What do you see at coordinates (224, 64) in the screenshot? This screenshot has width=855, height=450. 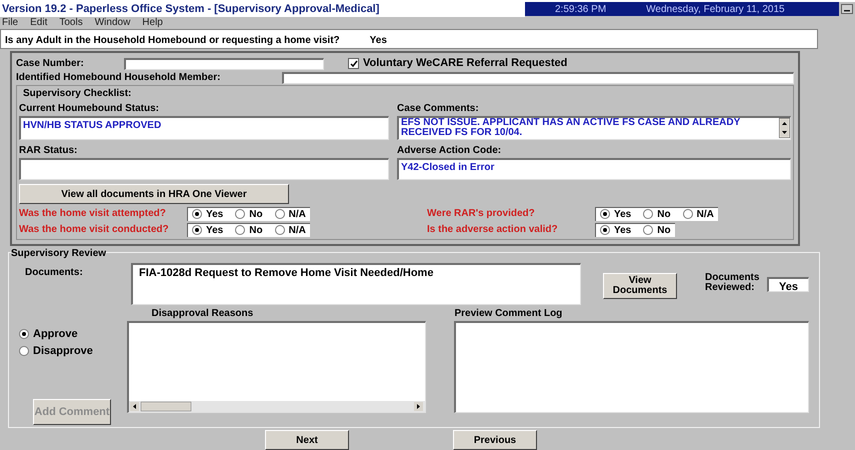 I see `case-number-field` at bounding box center [224, 64].